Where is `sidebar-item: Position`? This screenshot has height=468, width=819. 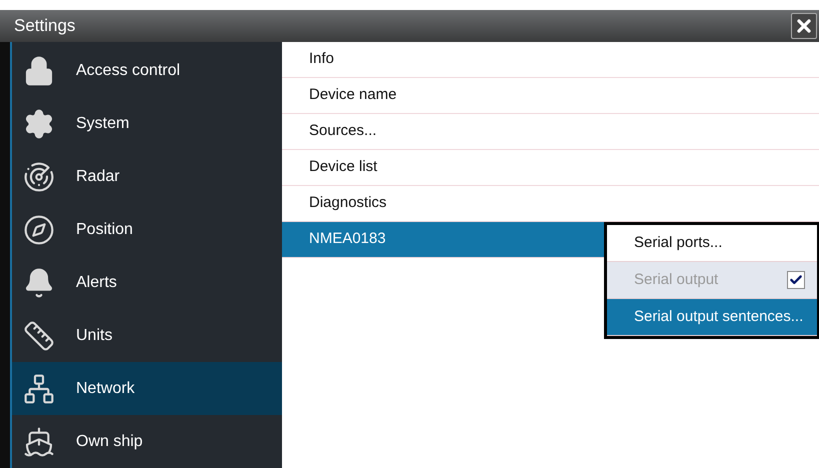
sidebar-item: Position is located at coordinates (146, 230).